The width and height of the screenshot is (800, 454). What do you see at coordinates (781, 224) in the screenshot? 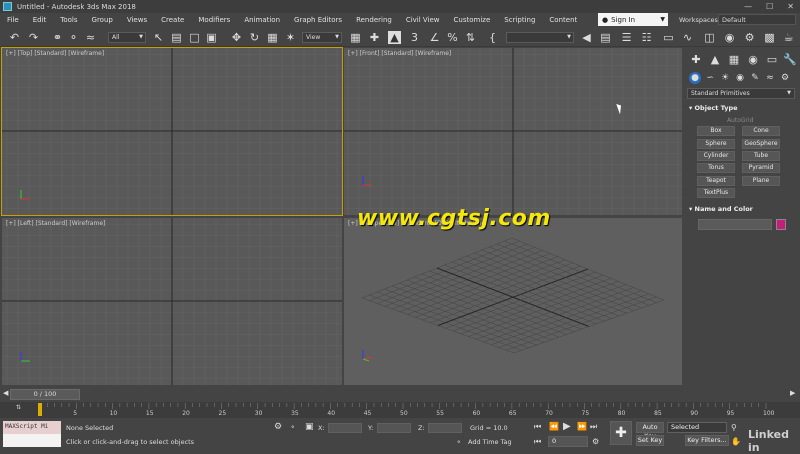
I see `object-color-swatch` at bounding box center [781, 224].